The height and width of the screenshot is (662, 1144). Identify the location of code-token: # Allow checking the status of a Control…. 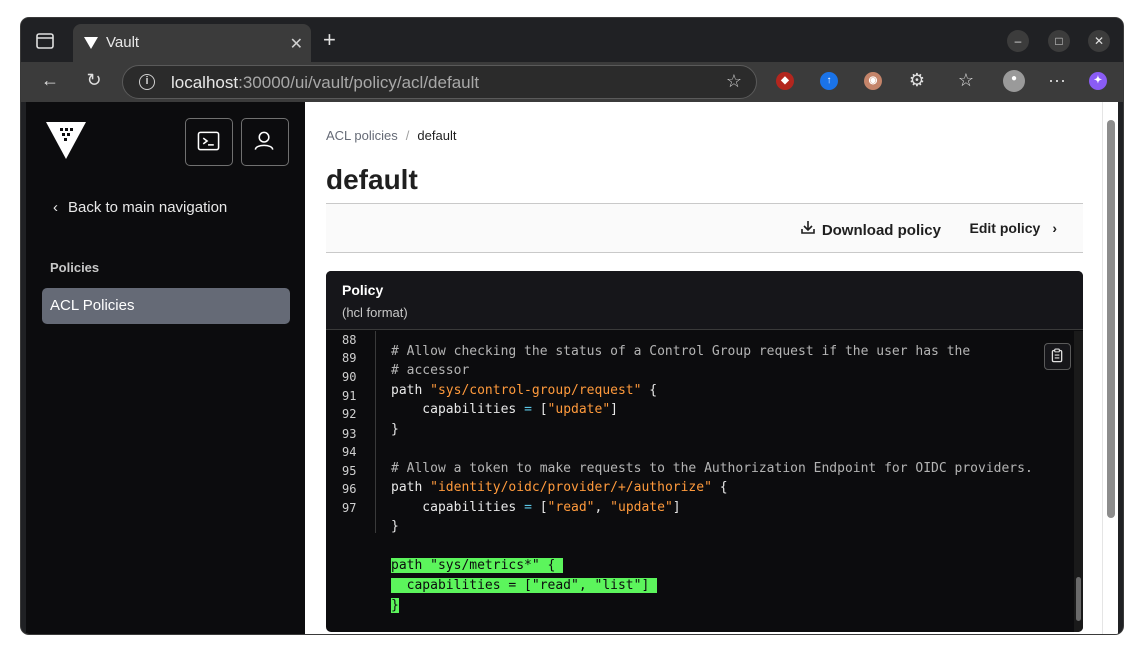
(681, 351).